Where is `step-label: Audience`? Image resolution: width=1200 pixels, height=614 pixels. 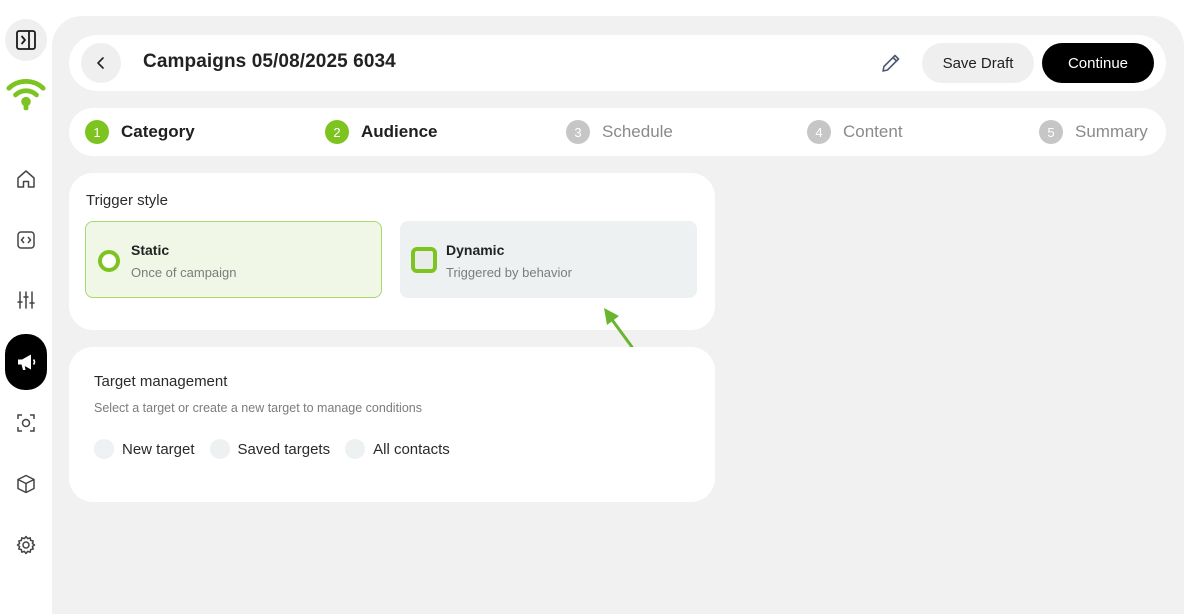
step-label: Audience is located at coordinates (399, 131).